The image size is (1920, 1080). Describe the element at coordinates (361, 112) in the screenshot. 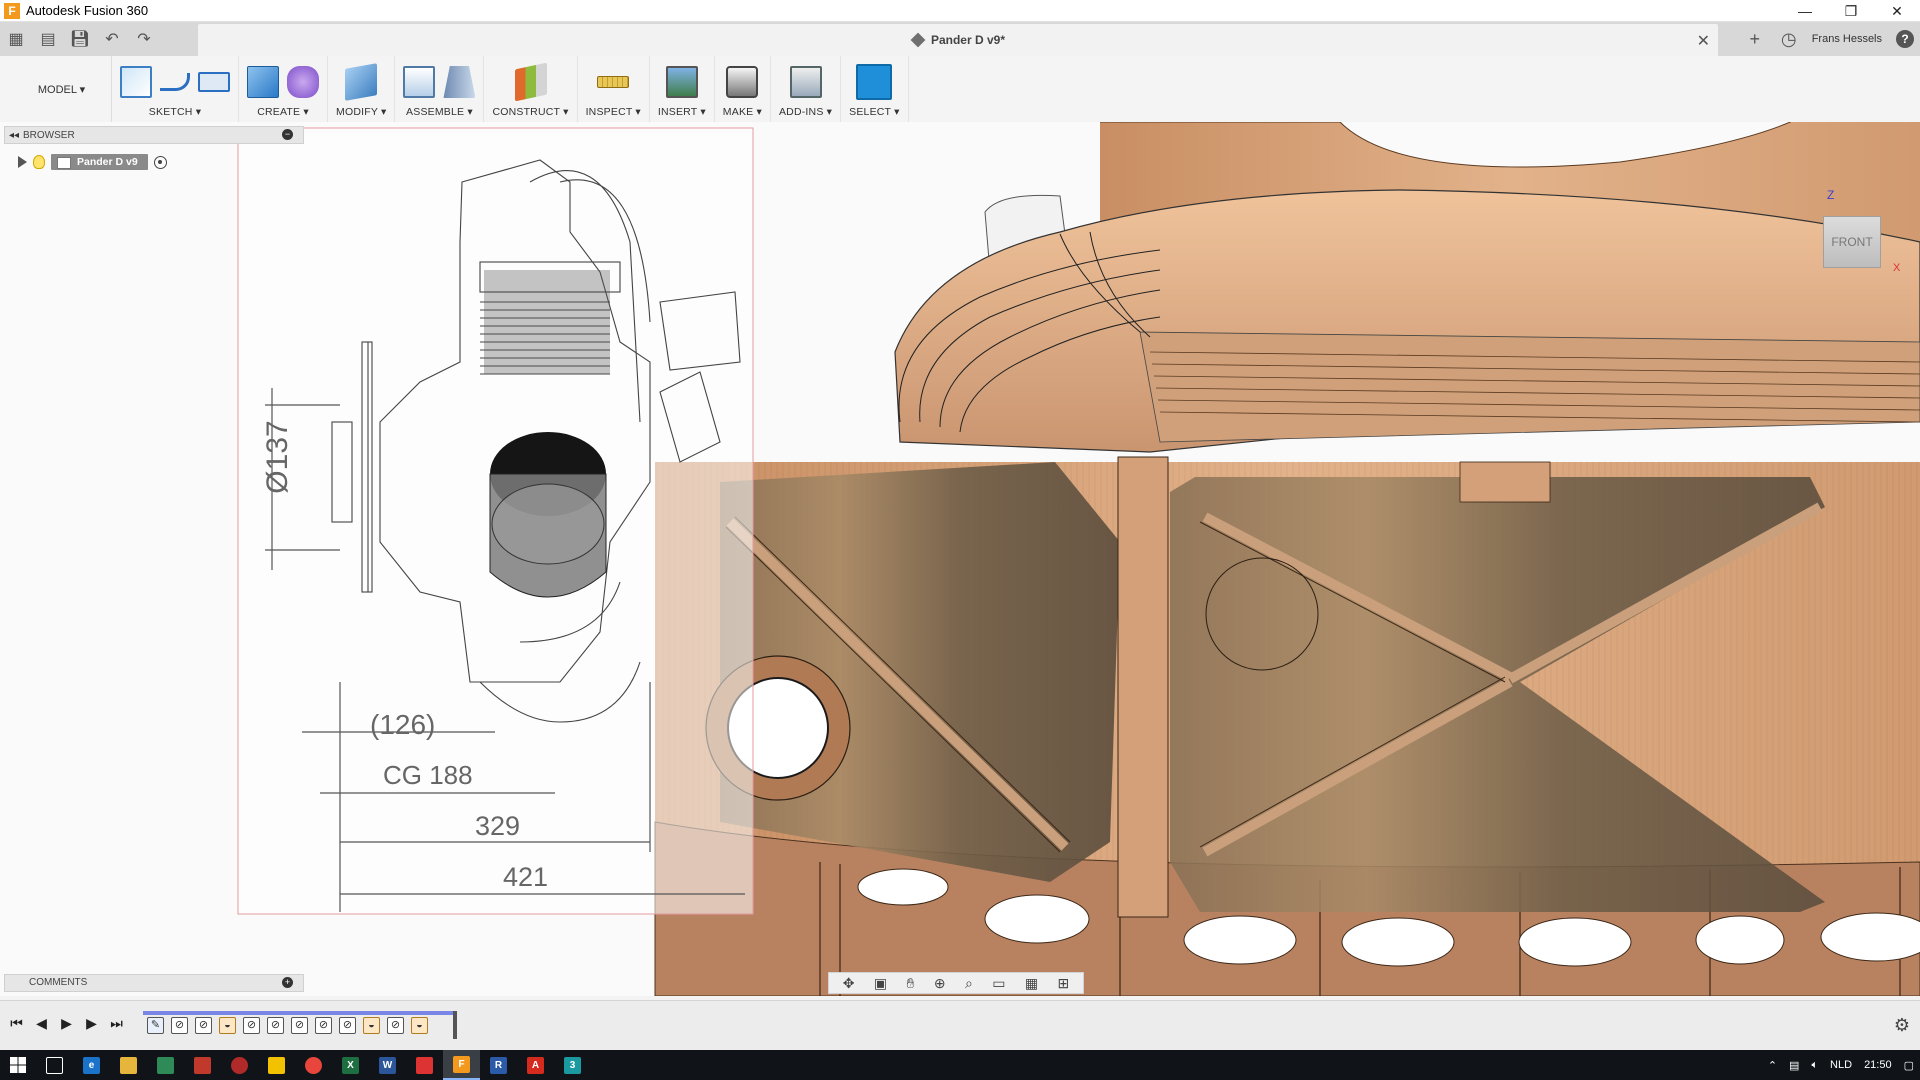

I see `modify-menu: MODIFY ▾` at that location.